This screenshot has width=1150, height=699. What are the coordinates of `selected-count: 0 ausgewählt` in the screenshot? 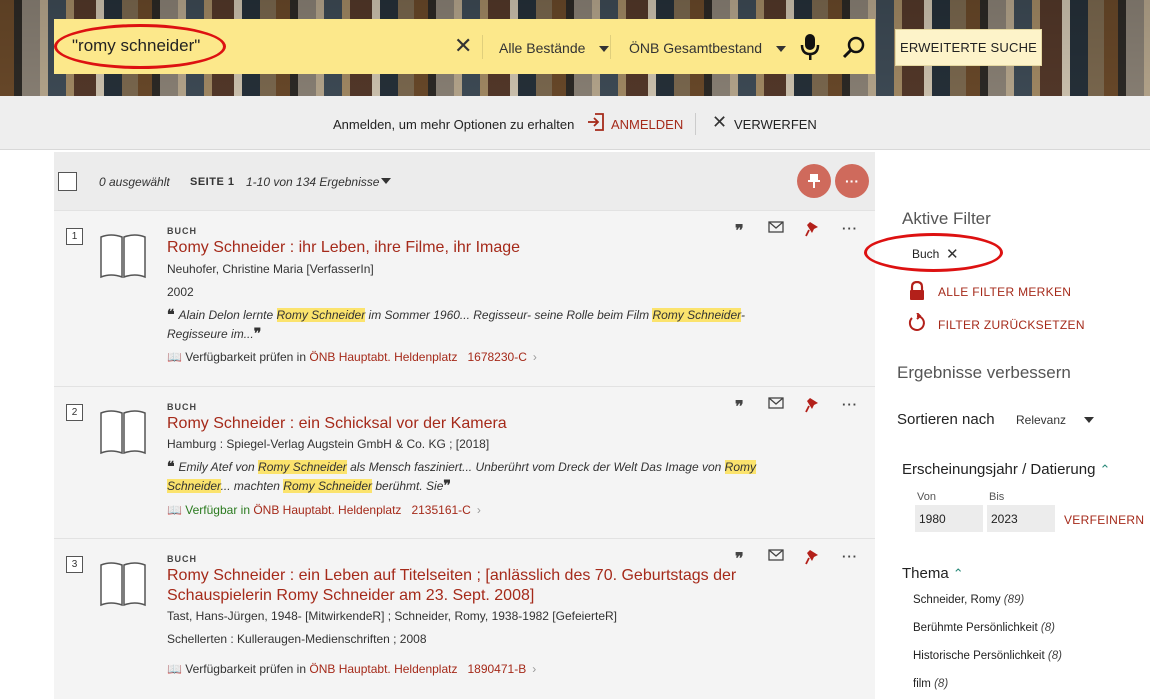 It's located at (134, 182).